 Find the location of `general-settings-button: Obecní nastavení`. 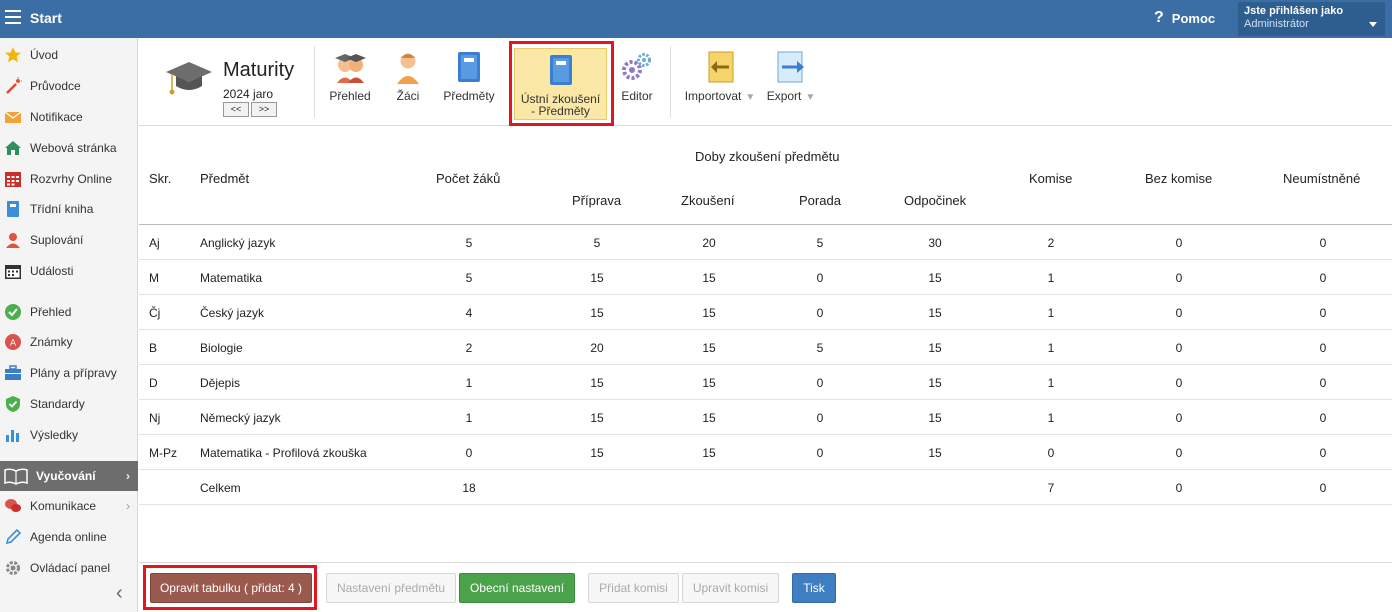

general-settings-button: Obecní nastavení is located at coordinates (517, 588).